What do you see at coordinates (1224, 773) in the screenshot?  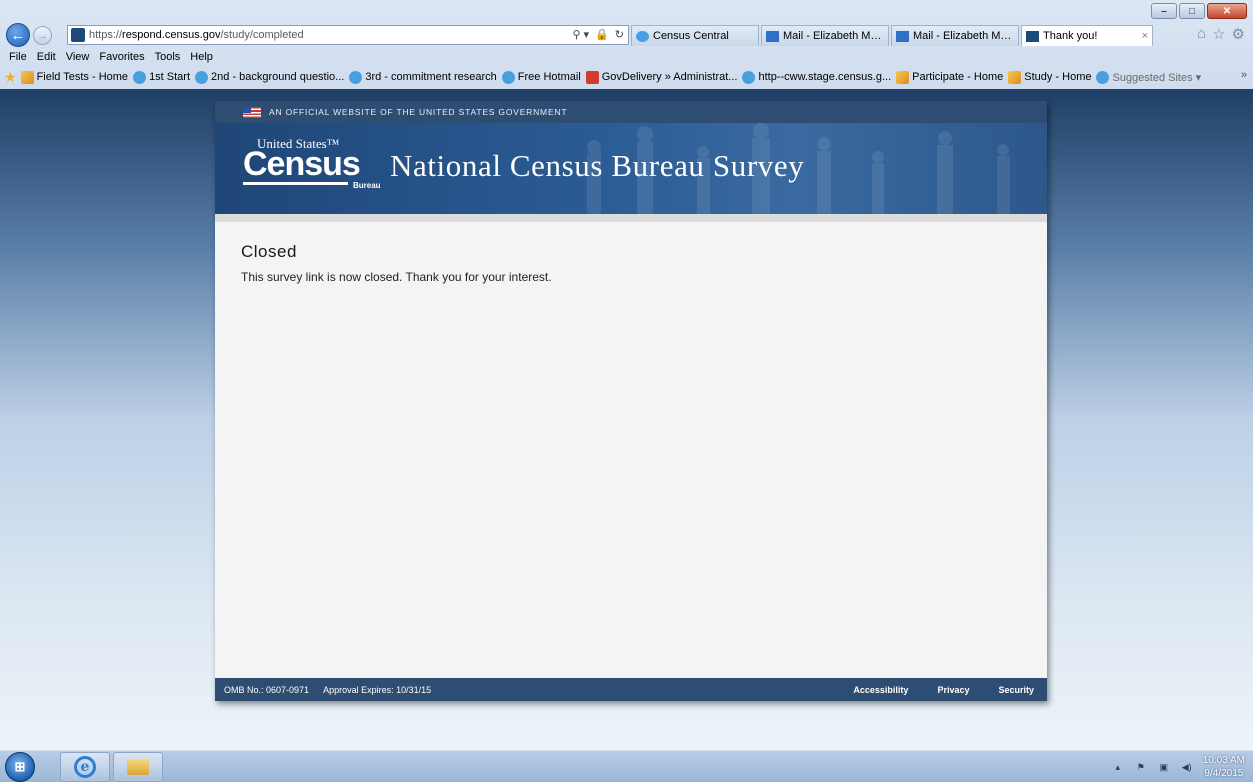 I see `clock-date: 9/4/2015` at bounding box center [1224, 773].